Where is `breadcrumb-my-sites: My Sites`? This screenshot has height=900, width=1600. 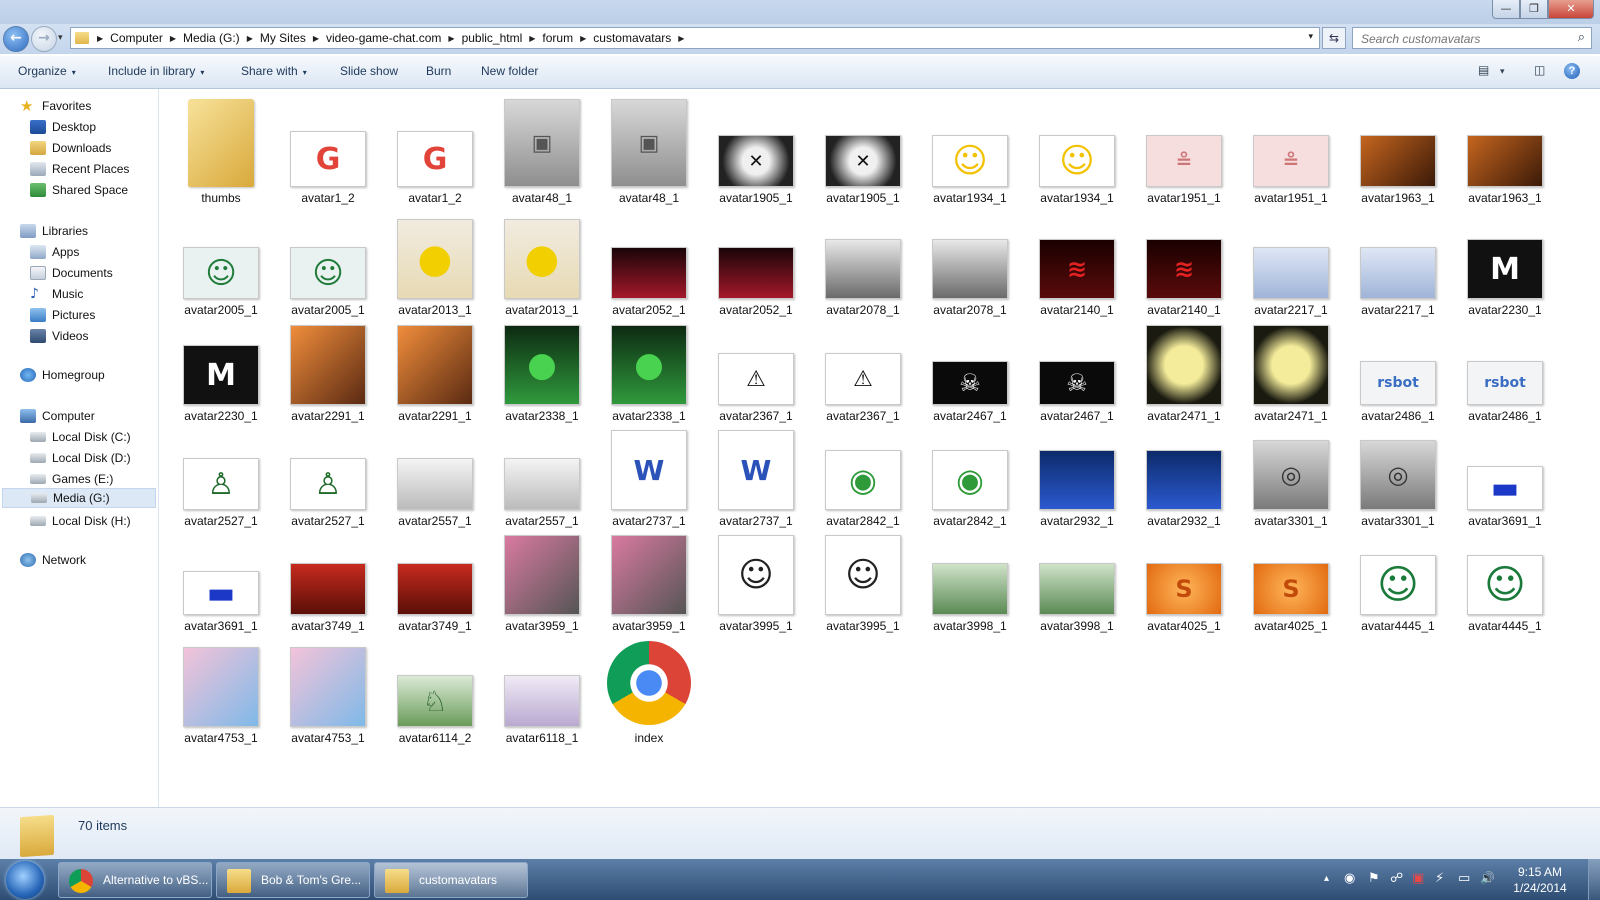 breadcrumb-my-sites: My Sites is located at coordinates (283, 38).